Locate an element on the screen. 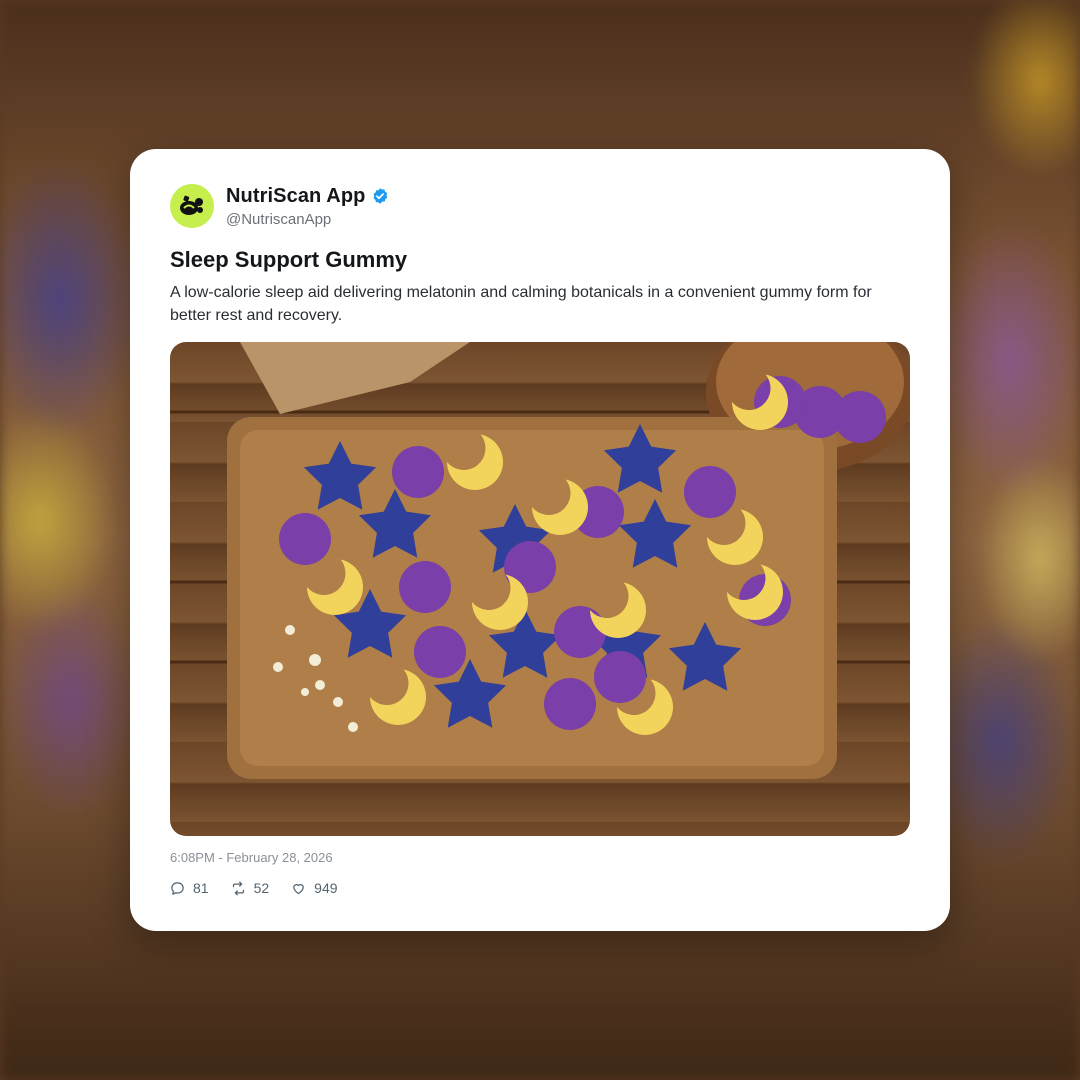 This screenshot has height=1080, width=1080. like-button: 949 is located at coordinates (314, 888).